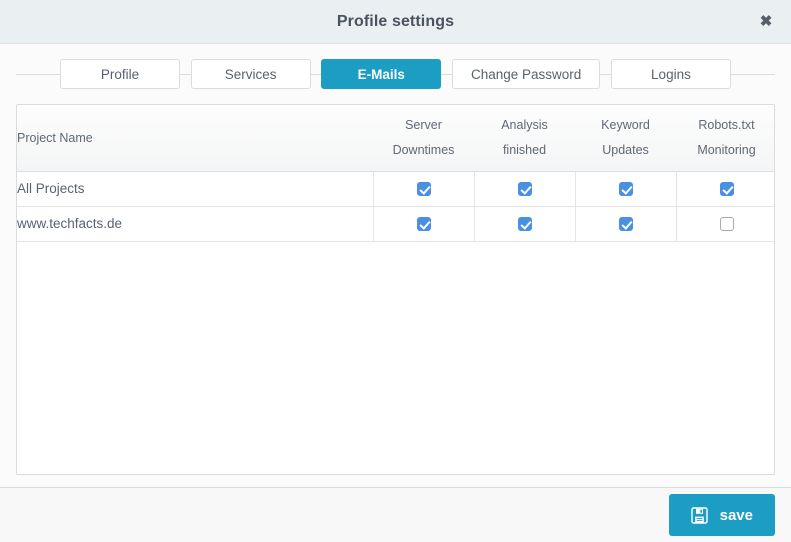 This screenshot has height=542, width=791. What do you see at coordinates (381, 74) in the screenshot?
I see `tab-emails: E-Mails` at bounding box center [381, 74].